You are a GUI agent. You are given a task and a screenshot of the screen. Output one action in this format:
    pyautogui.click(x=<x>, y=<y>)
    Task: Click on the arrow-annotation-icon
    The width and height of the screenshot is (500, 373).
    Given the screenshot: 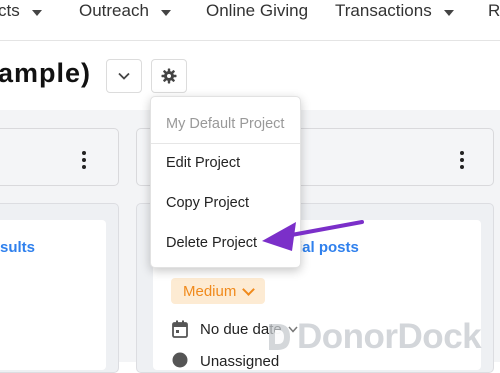 What is the action you would take?
    pyautogui.click(x=313, y=235)
    